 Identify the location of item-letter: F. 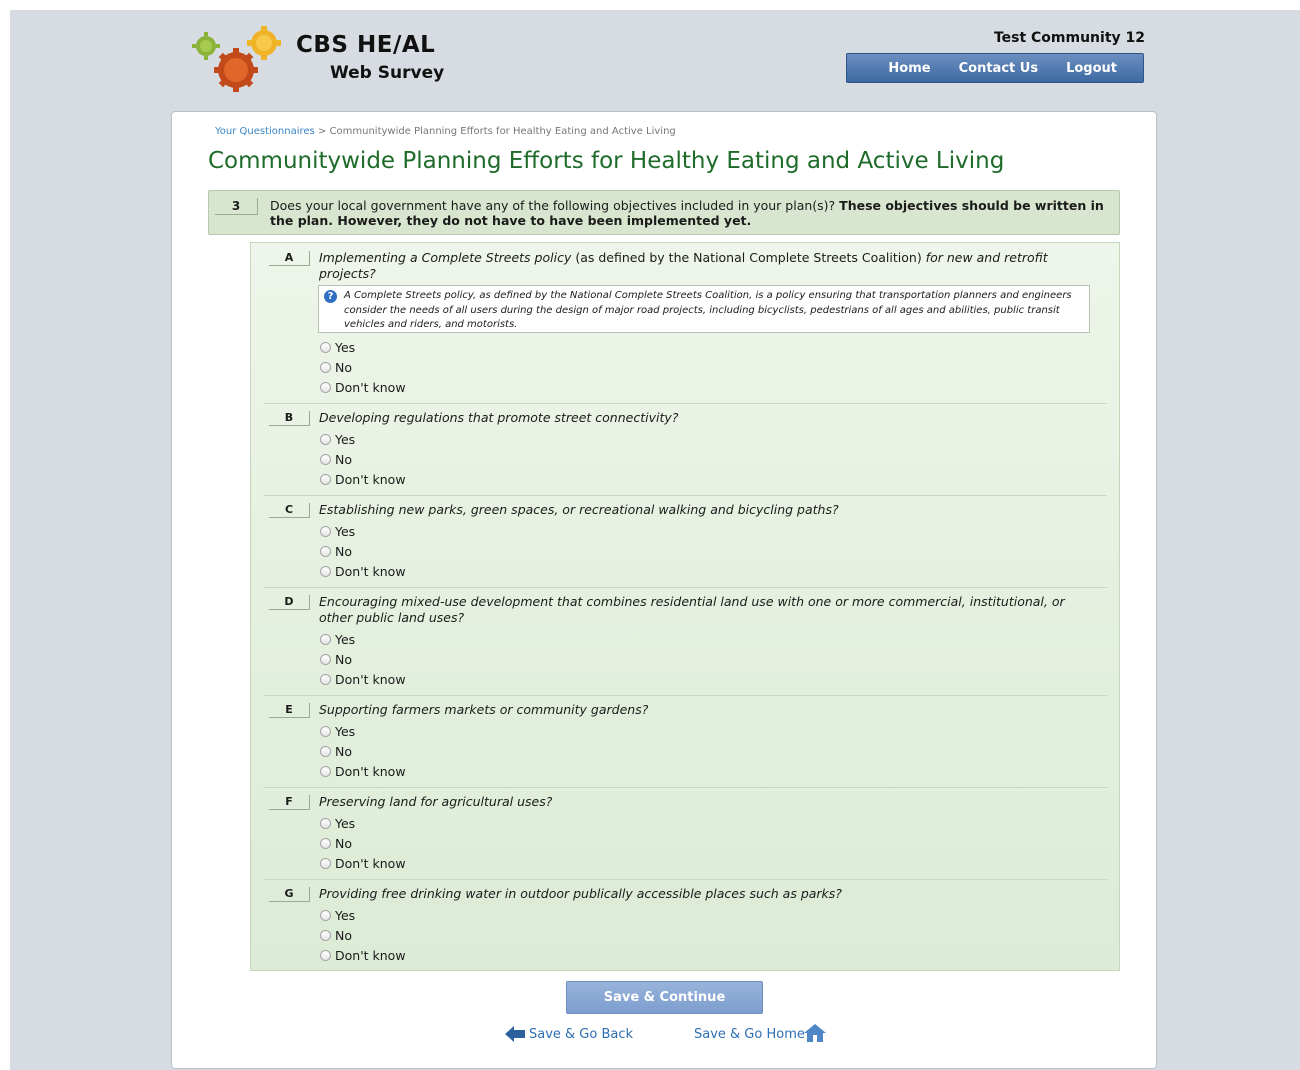
(289, 802).